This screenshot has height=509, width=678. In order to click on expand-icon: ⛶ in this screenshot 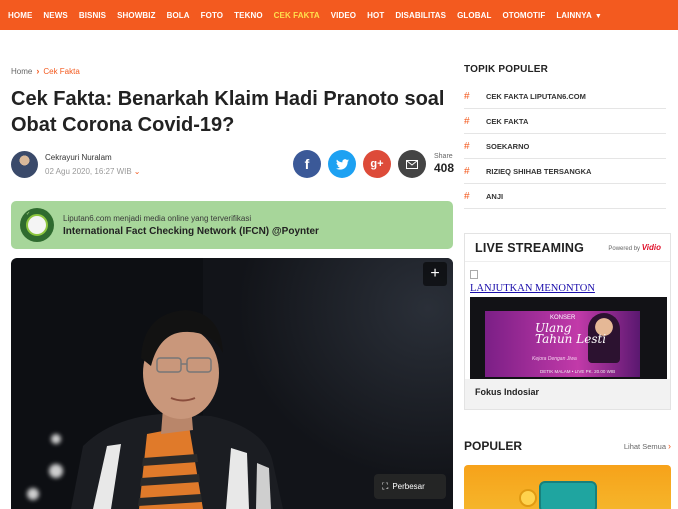, I will do `click(385, 486)`.